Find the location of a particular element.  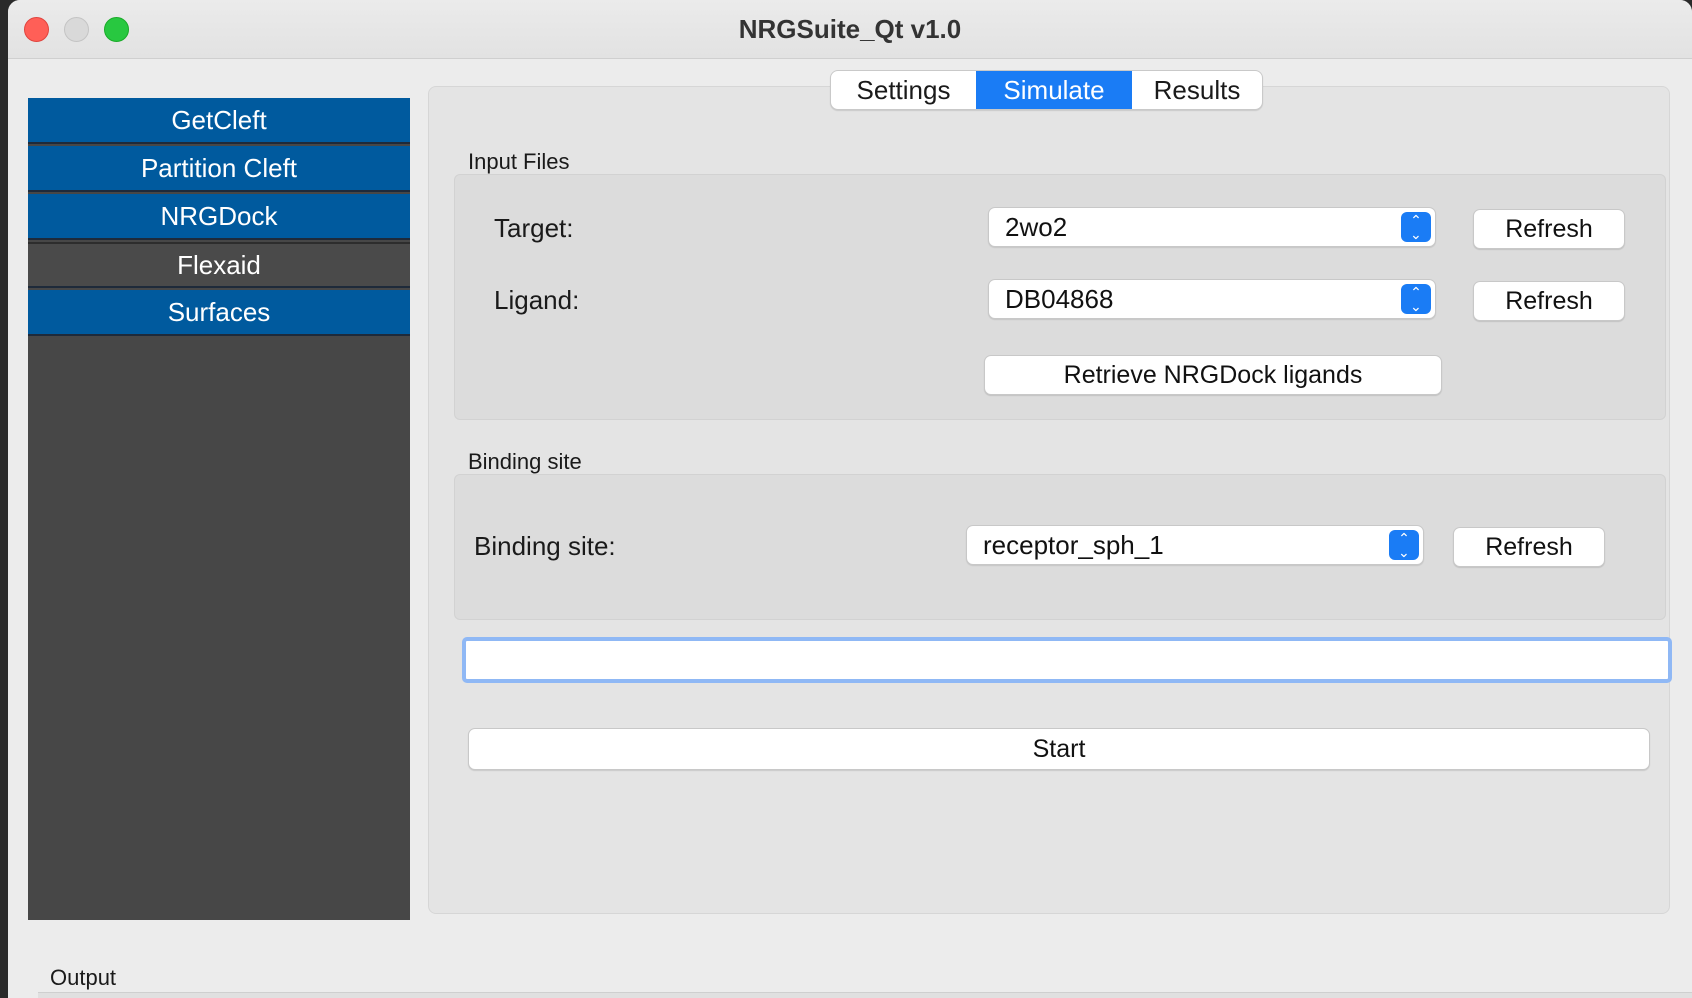

tab-results: Results is located at coordinates (1197, 90).